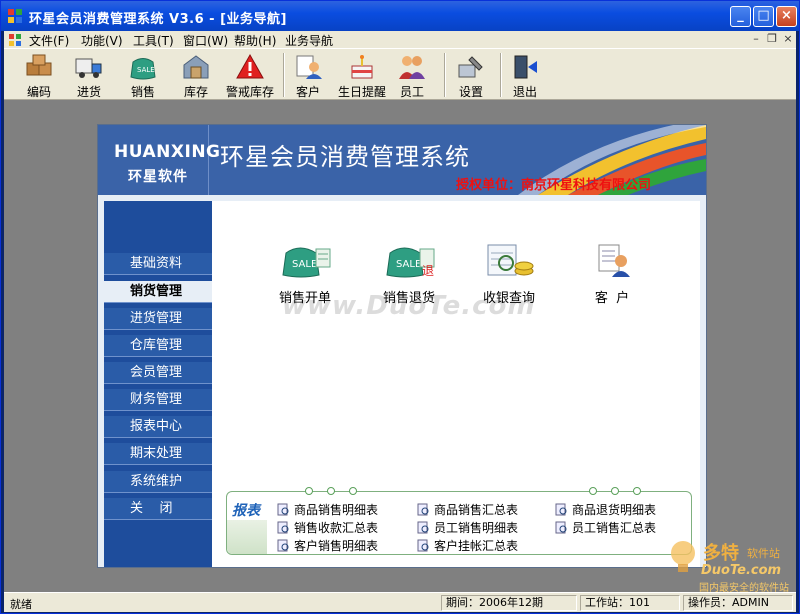  Describe the element at coordinates (476, 546) in the screenshot. I see `report-link-label: 客户挂帐汇总表` at that location.